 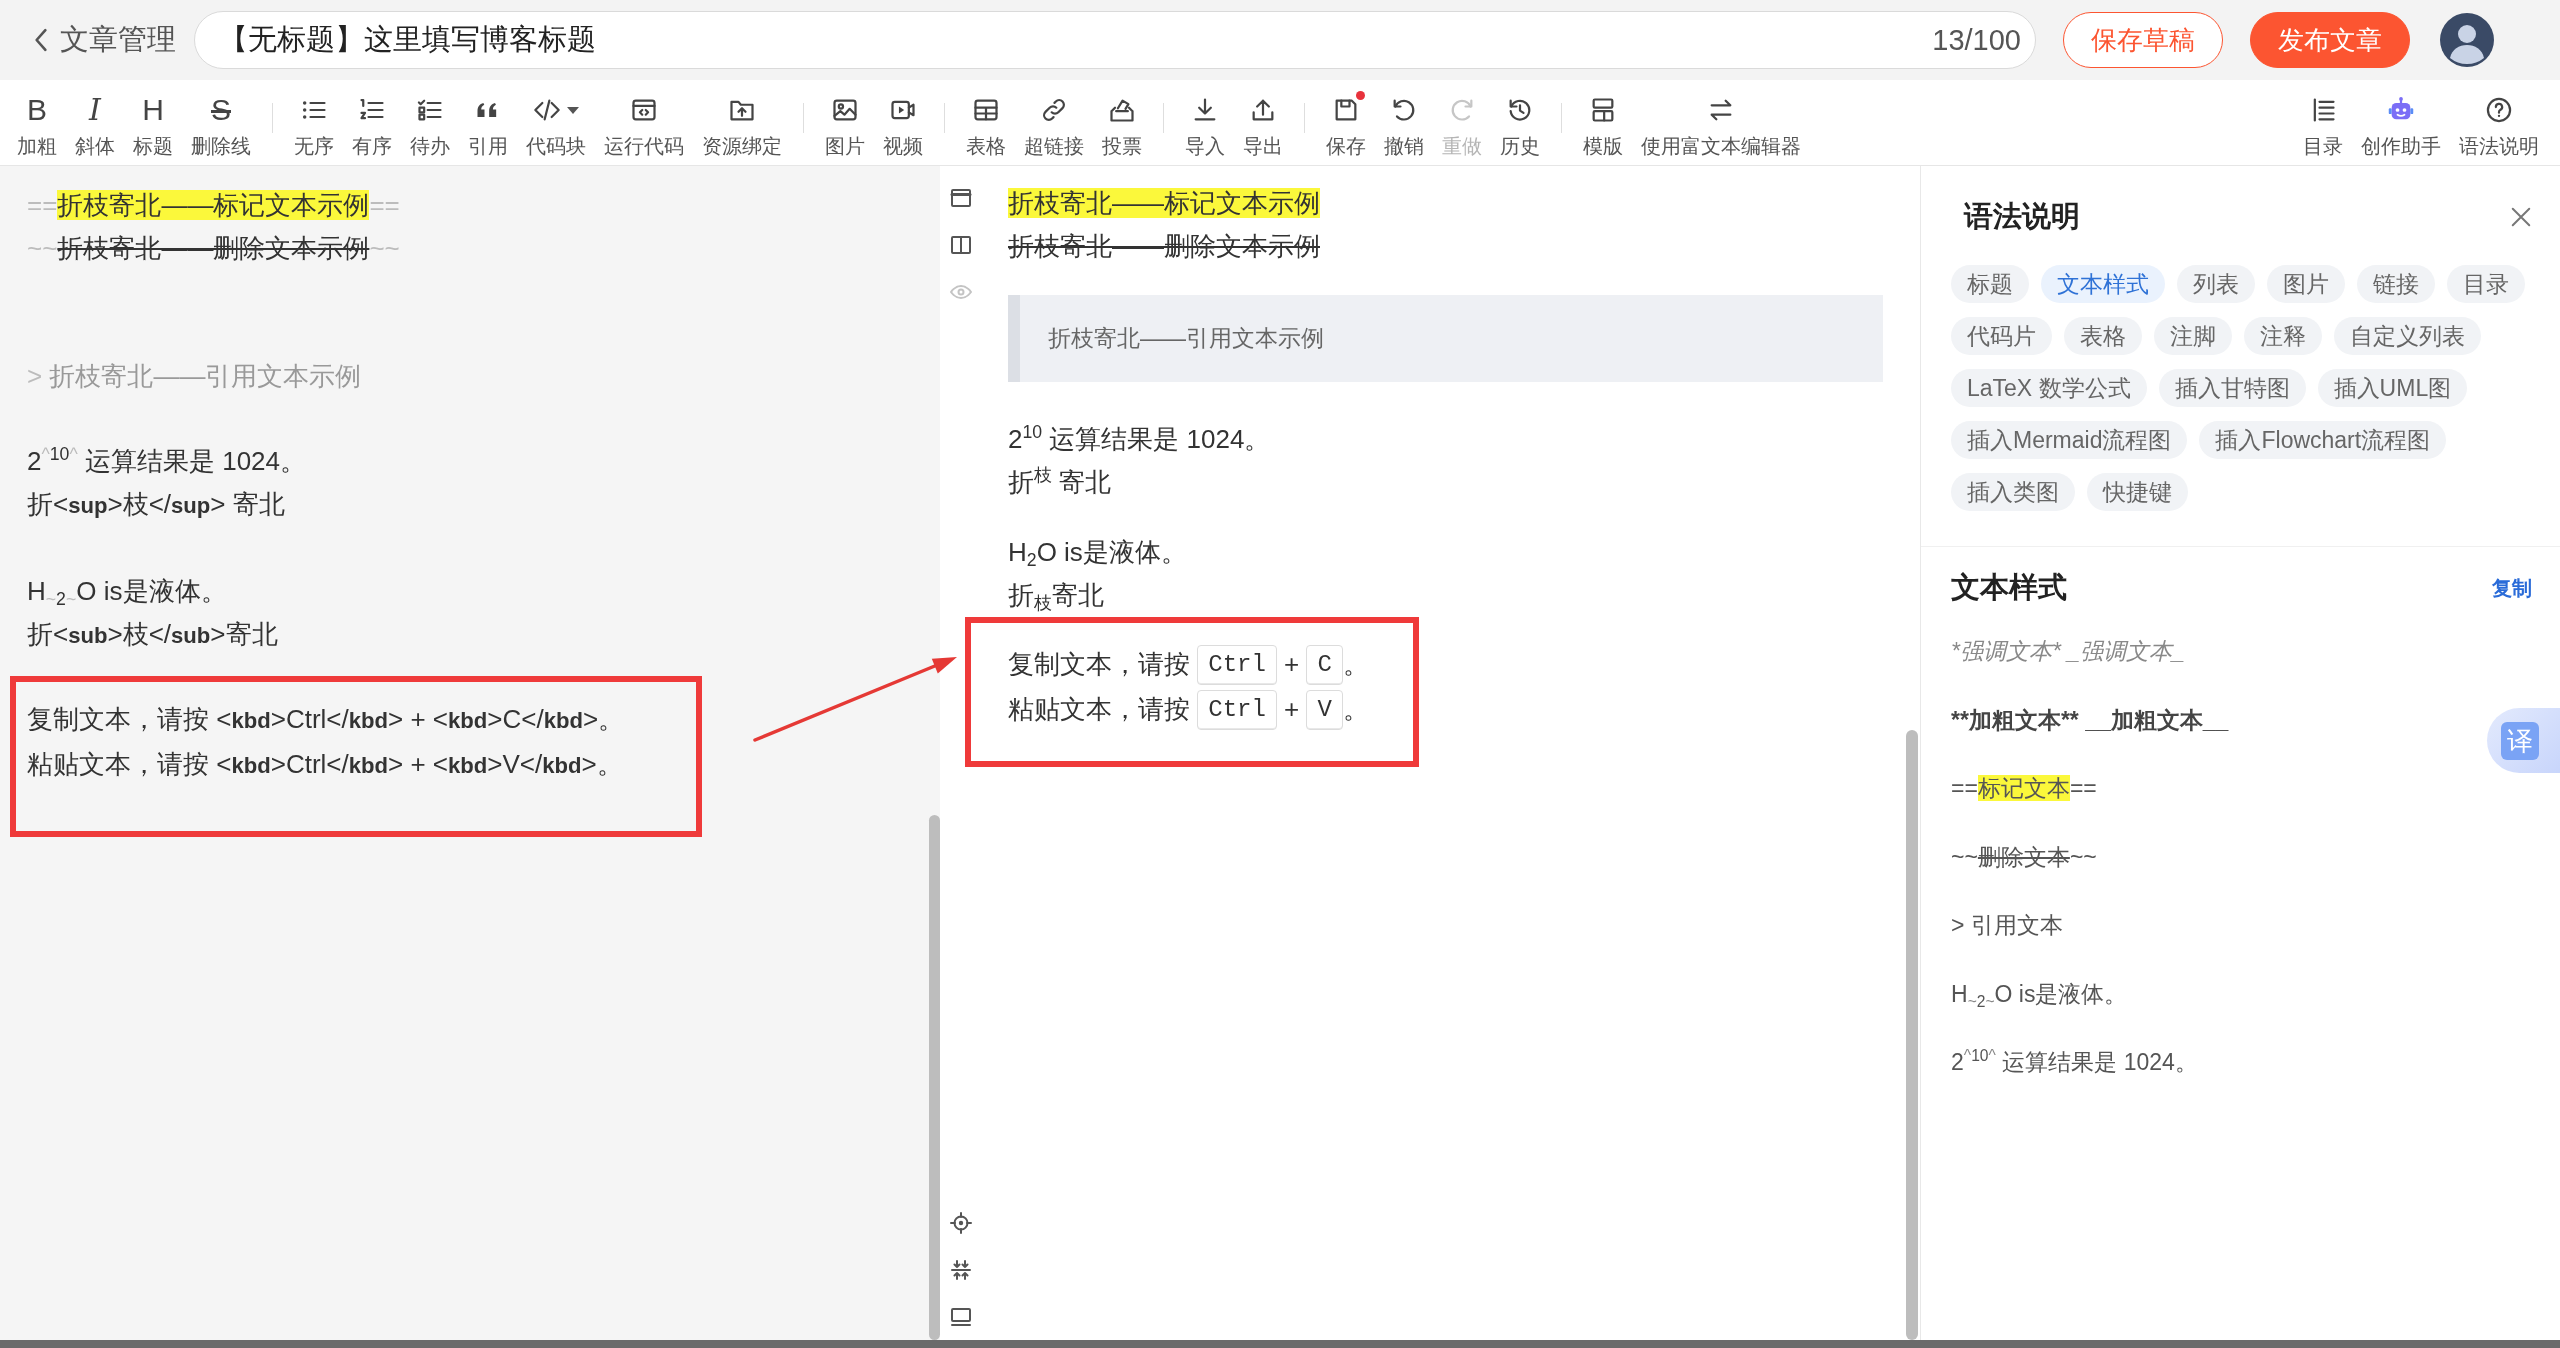 What do you see at coordinates (2407, 336) in the screenshot?
I see `syntax-tag: 自定义列表` at bounding box center [2407, 336].